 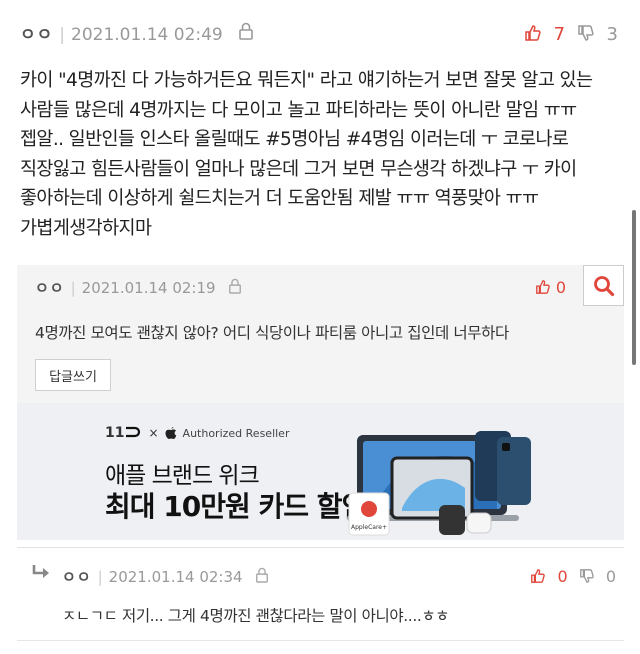 I want to click on search-icon, so click(x=603, y=285).